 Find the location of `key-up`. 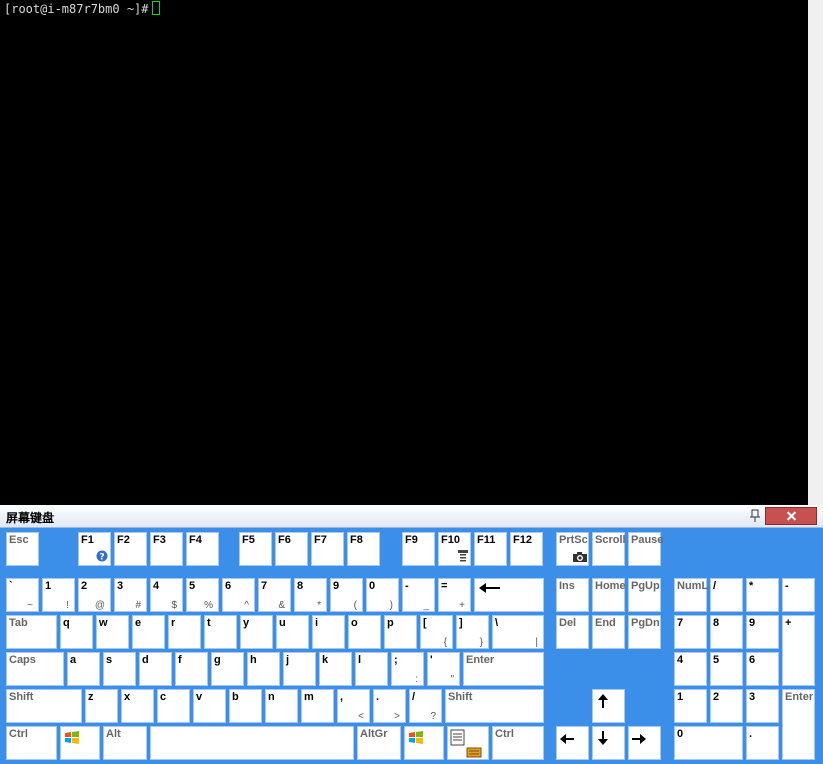

key-up is located at coordinates (608, 706).